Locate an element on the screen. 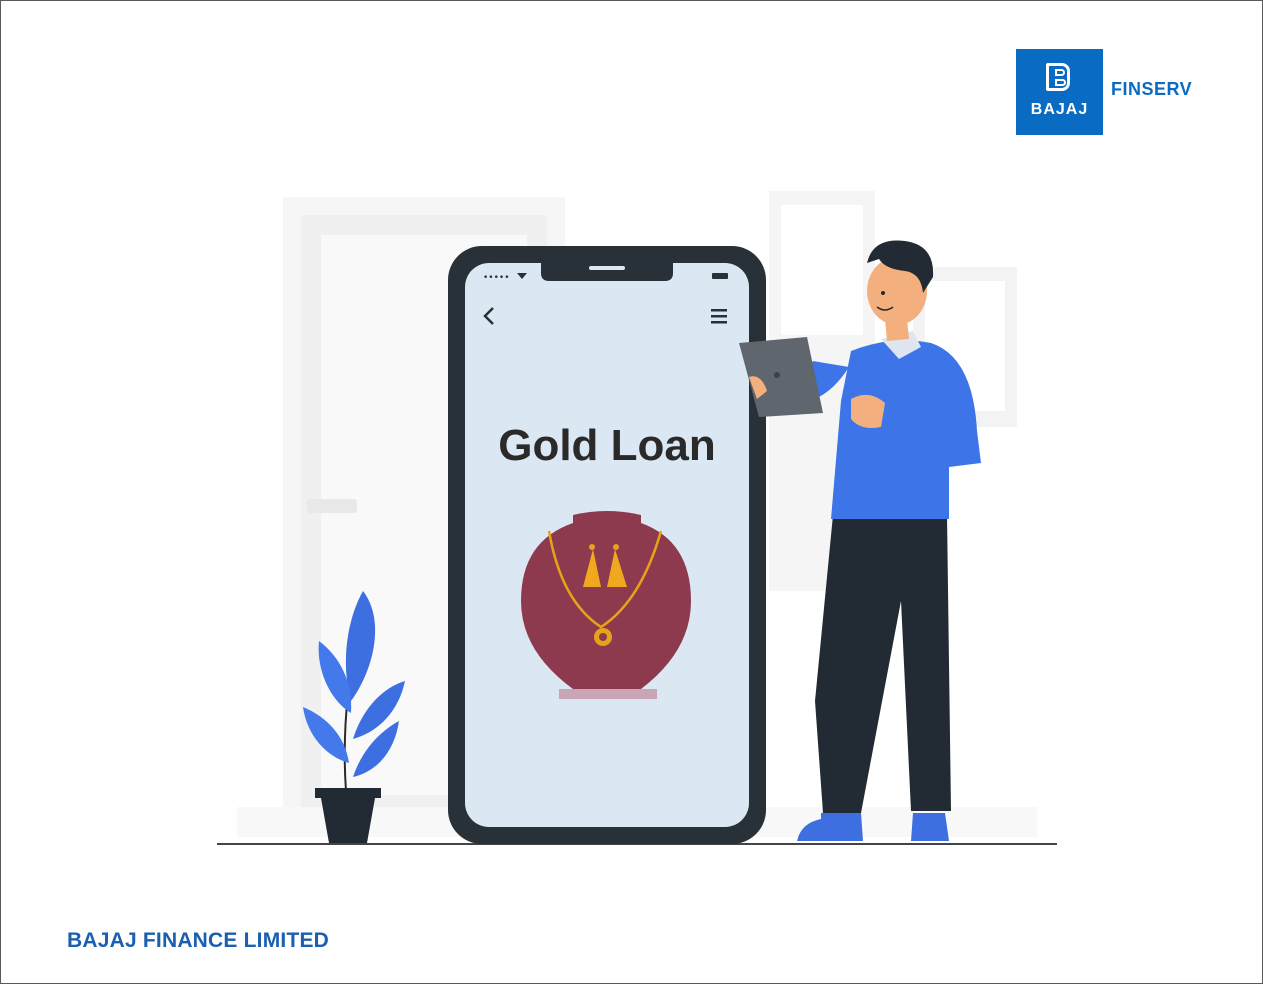 The width and height of the screenshot is (1263, 984). footer-company-name: BAJAJ FINANCE LIMITED is located at coordinates (198, 940).